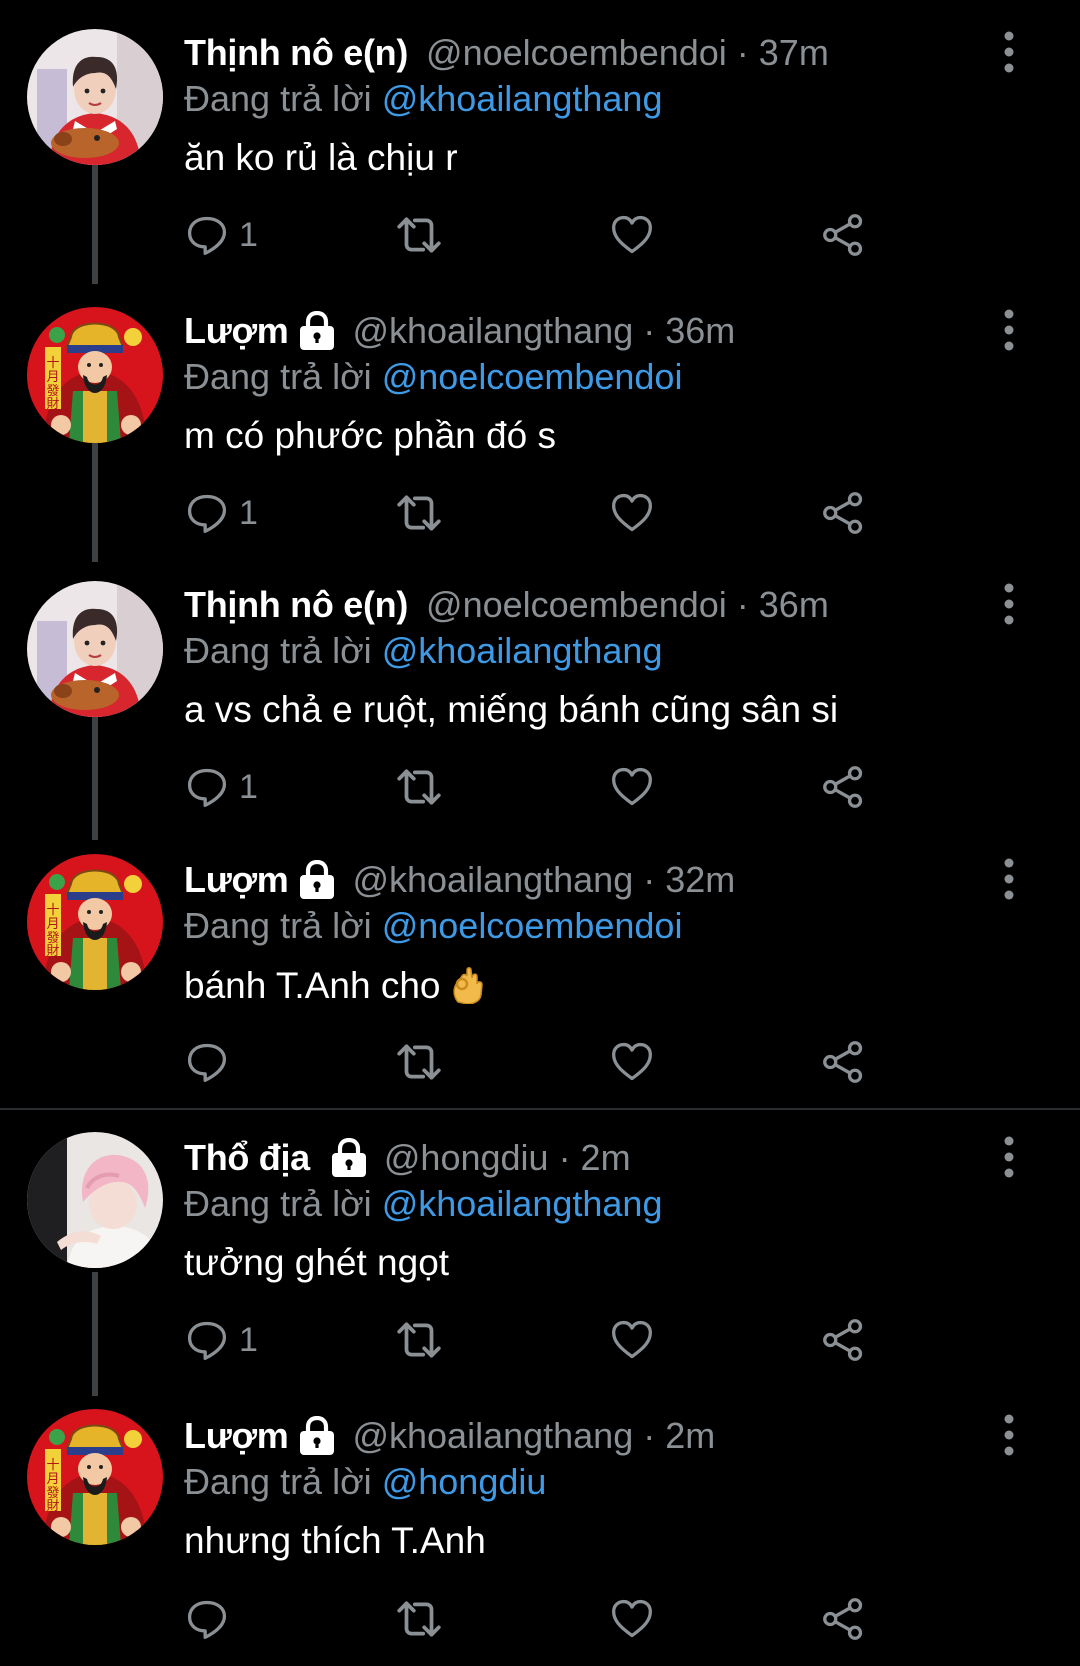 This screenshot has width=1080, height=1666. I want to click on santa-boy-avatar, so click(95, 97).